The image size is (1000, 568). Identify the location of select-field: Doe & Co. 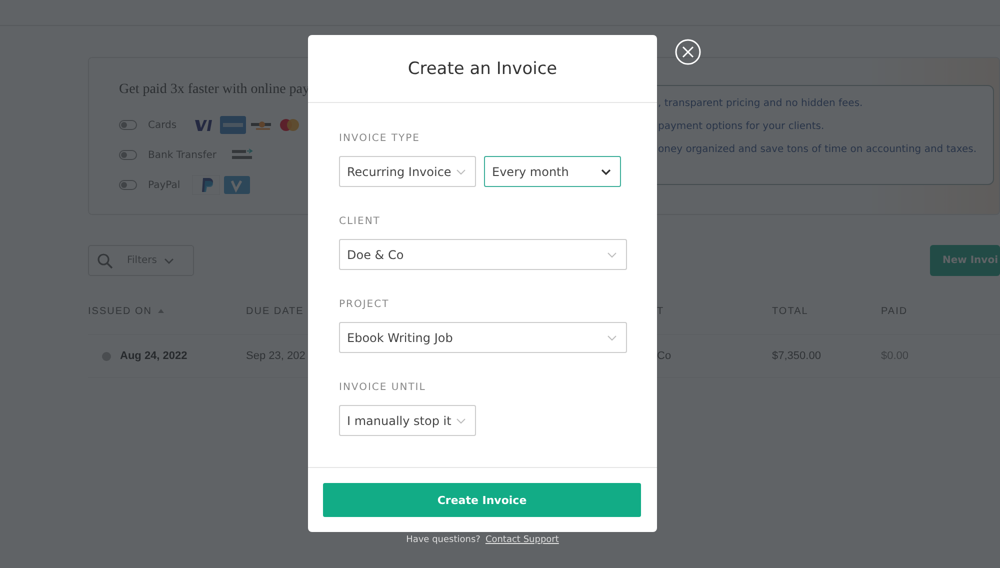
(483, 254).